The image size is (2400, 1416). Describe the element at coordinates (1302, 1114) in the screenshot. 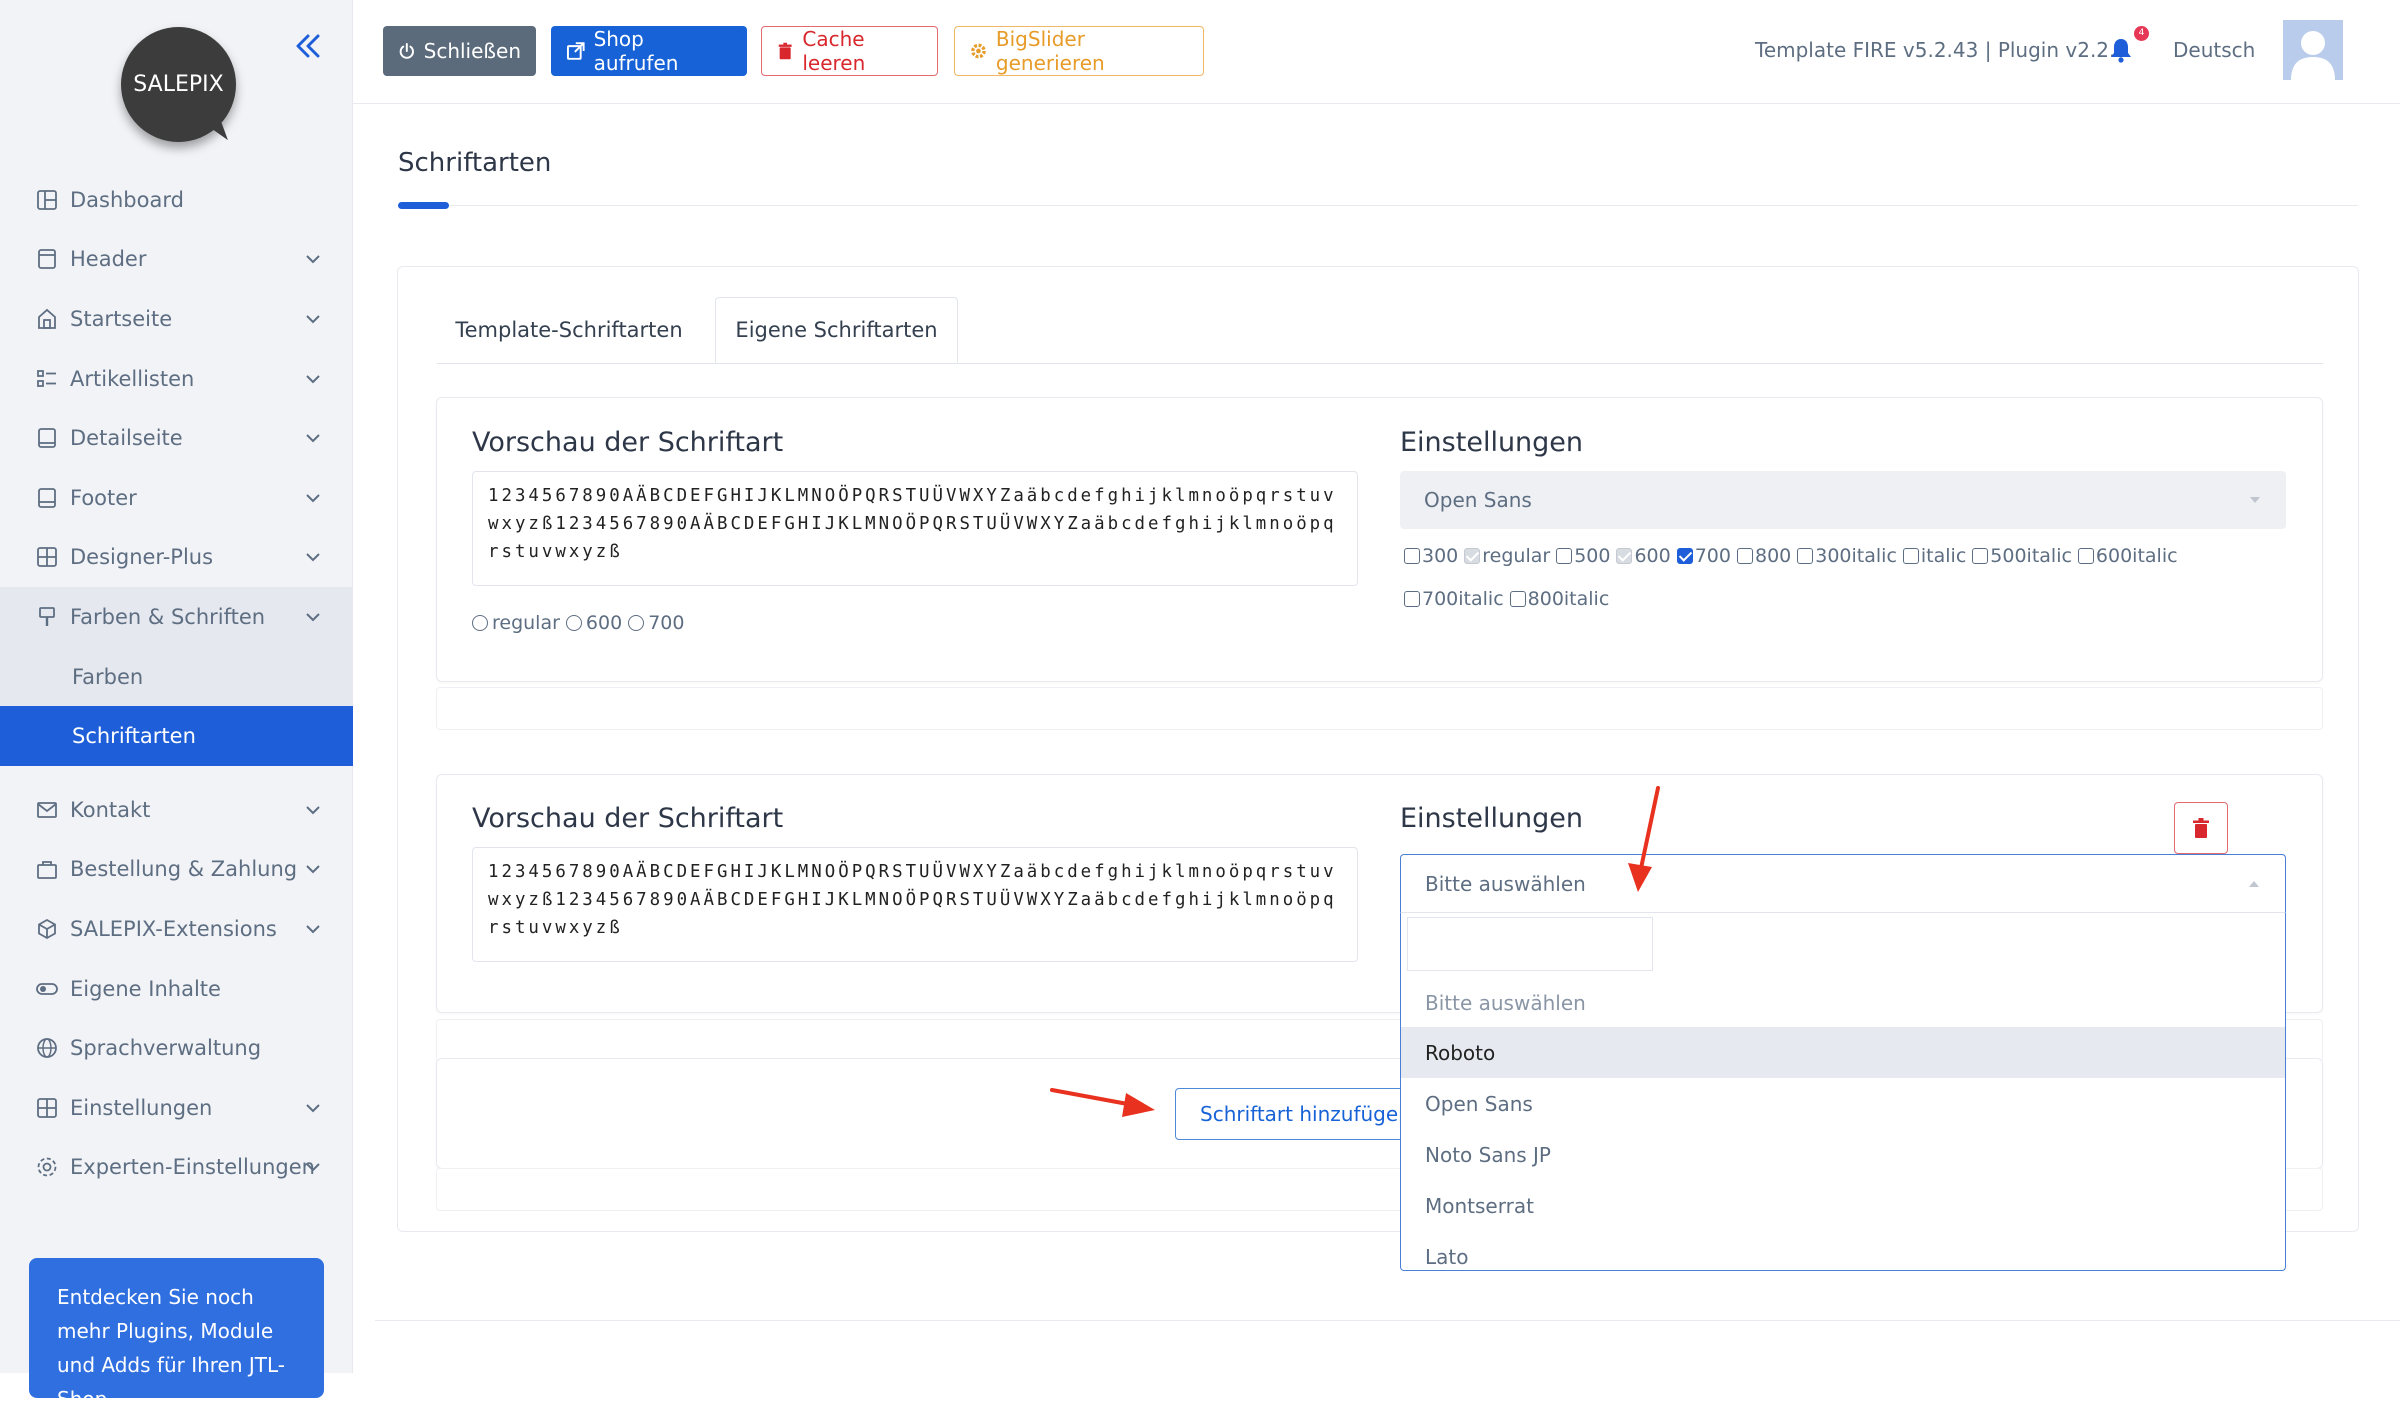

I see `add-font-label: Schriftart hinzufügen` at that location.